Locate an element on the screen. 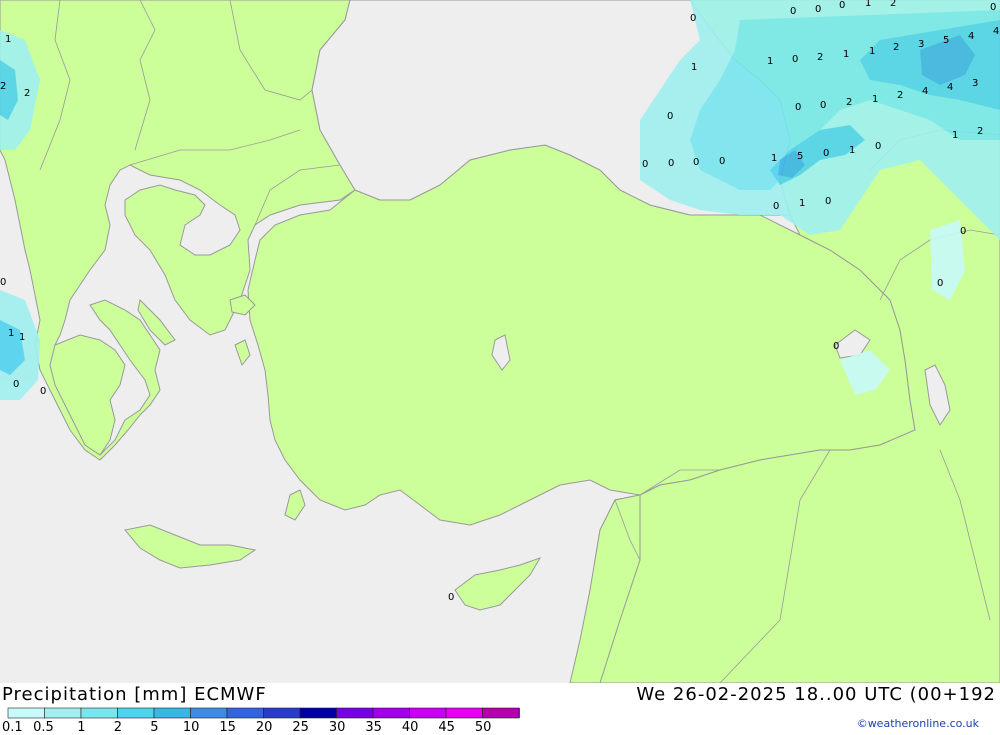 The width and height of the screenshot is (1000, 735). map-title: Precipitation [mm] ECMWF is located at coordinates (134, 694).